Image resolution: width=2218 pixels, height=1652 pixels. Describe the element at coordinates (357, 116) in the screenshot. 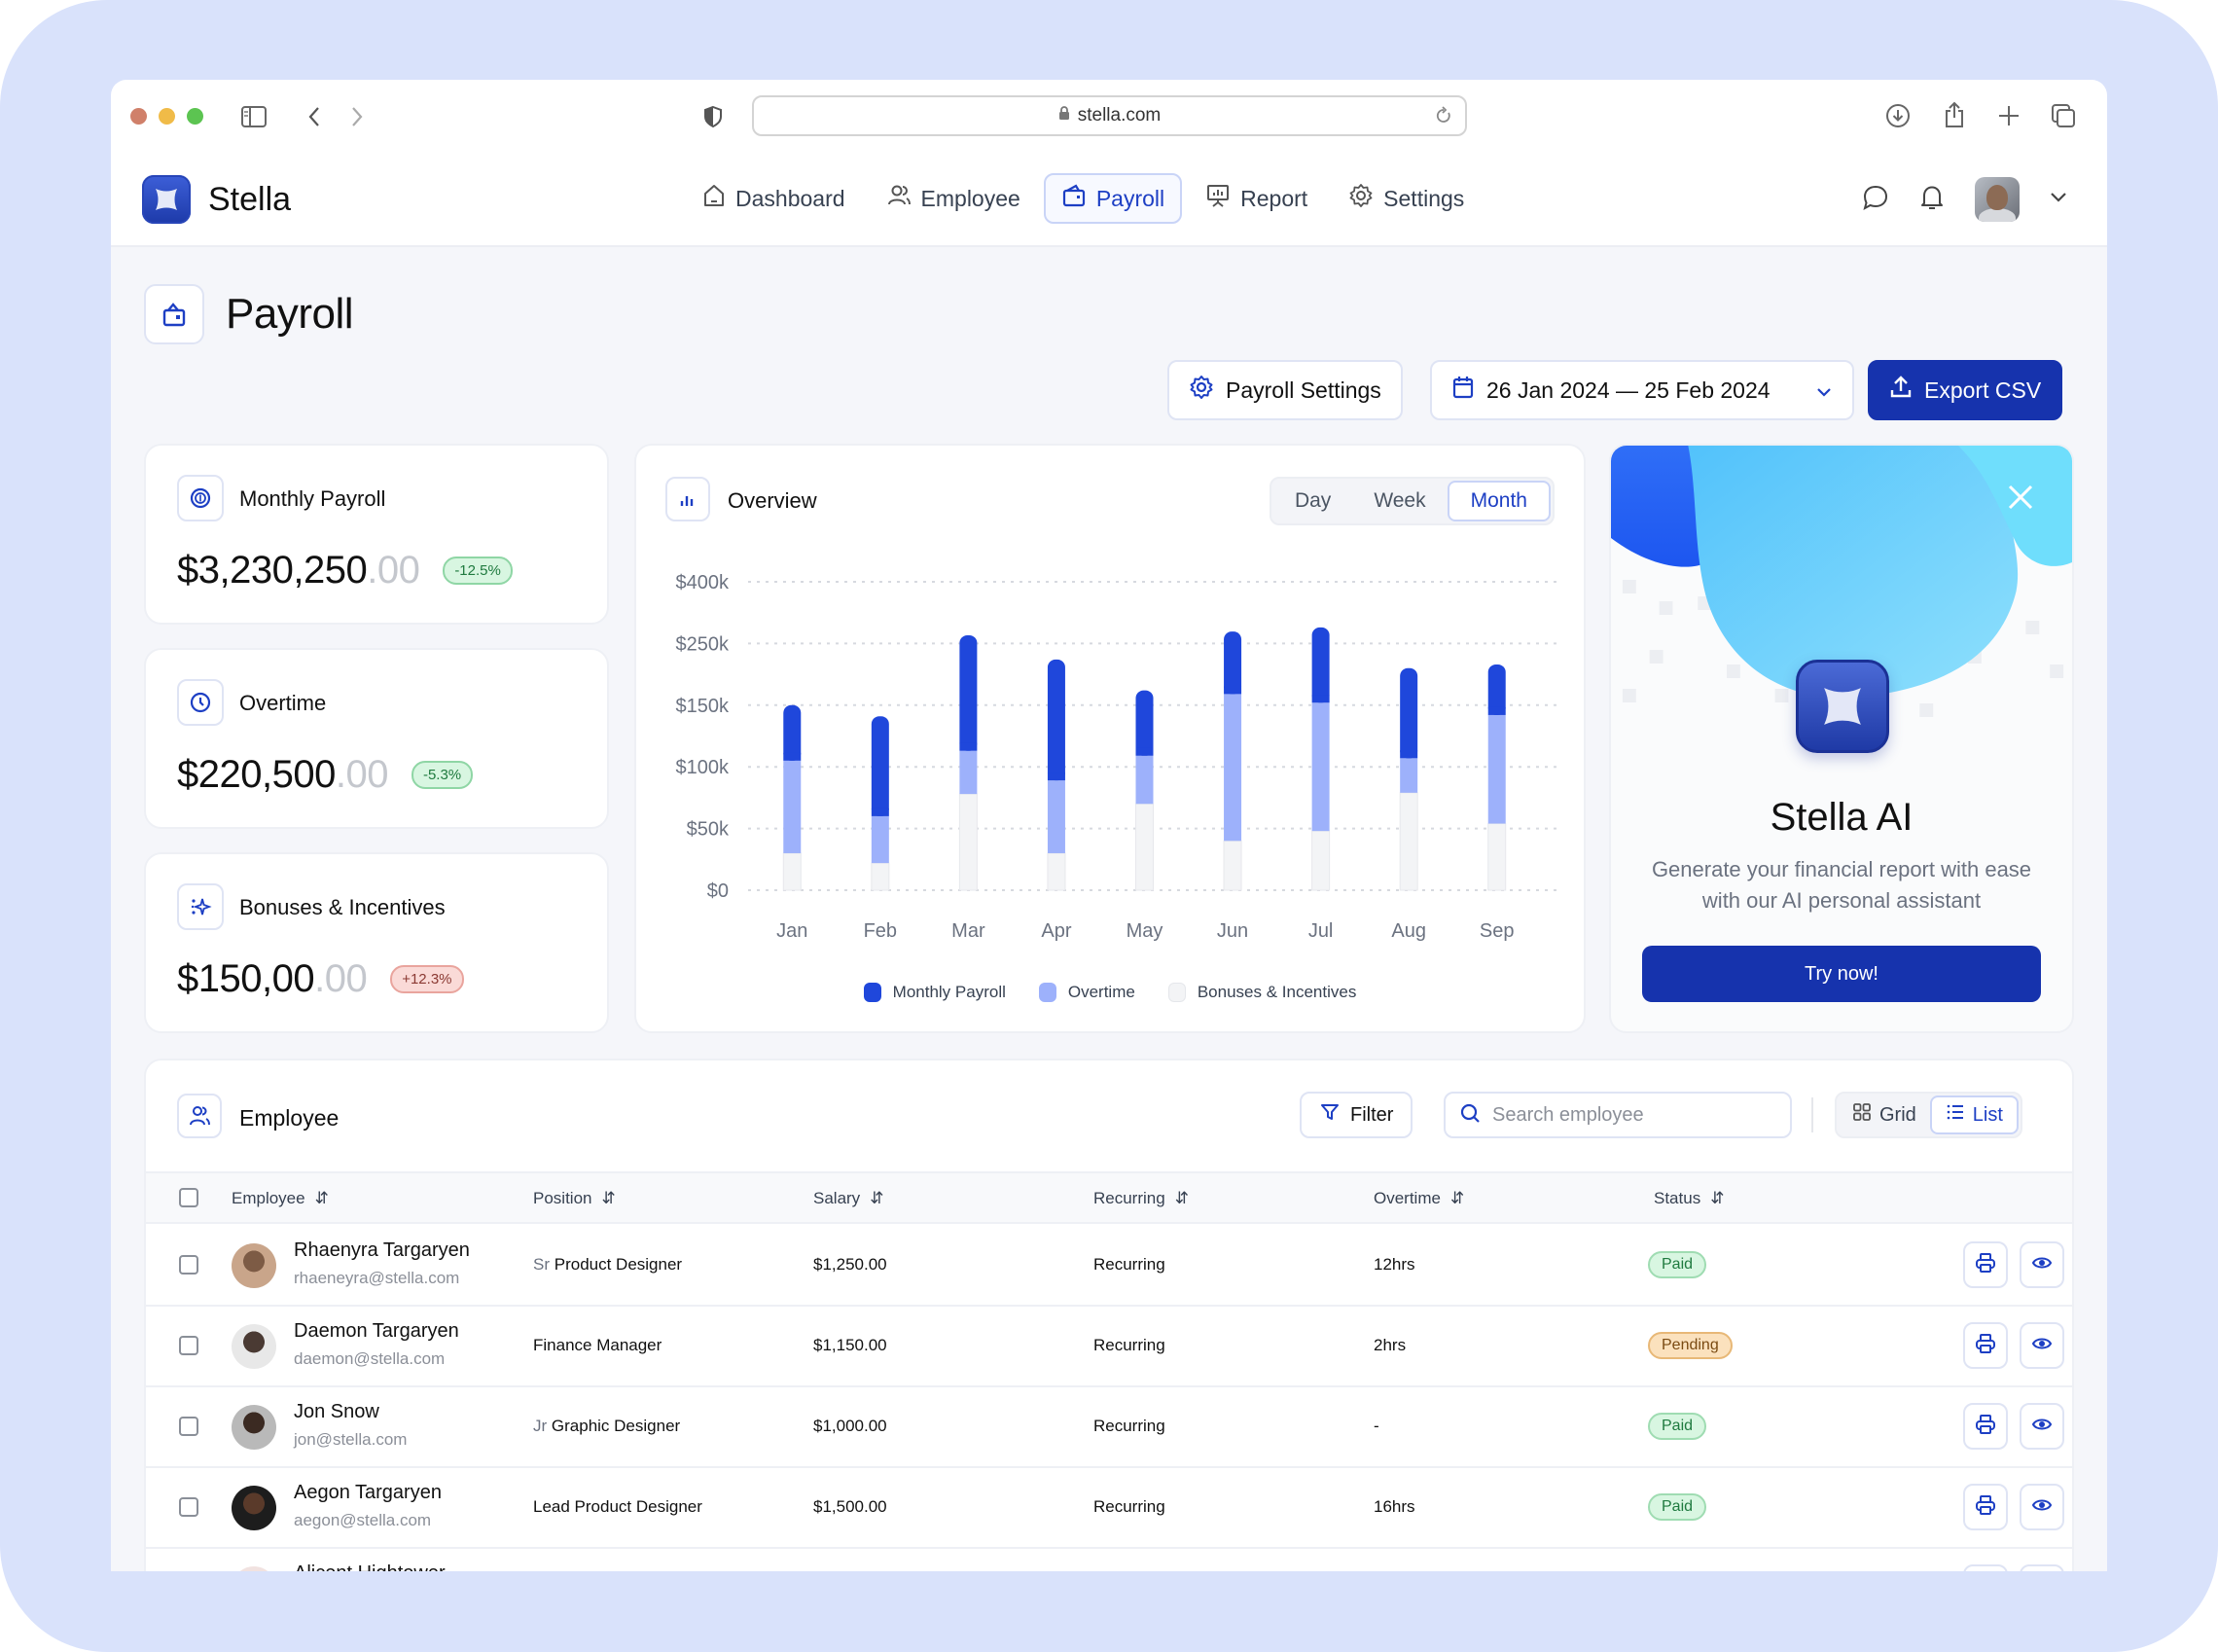

I see `forward-icon` at that location.